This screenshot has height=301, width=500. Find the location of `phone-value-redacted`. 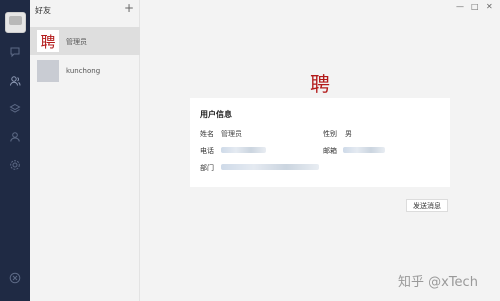

phone-value-redacted is located at coordinates (243, 150).